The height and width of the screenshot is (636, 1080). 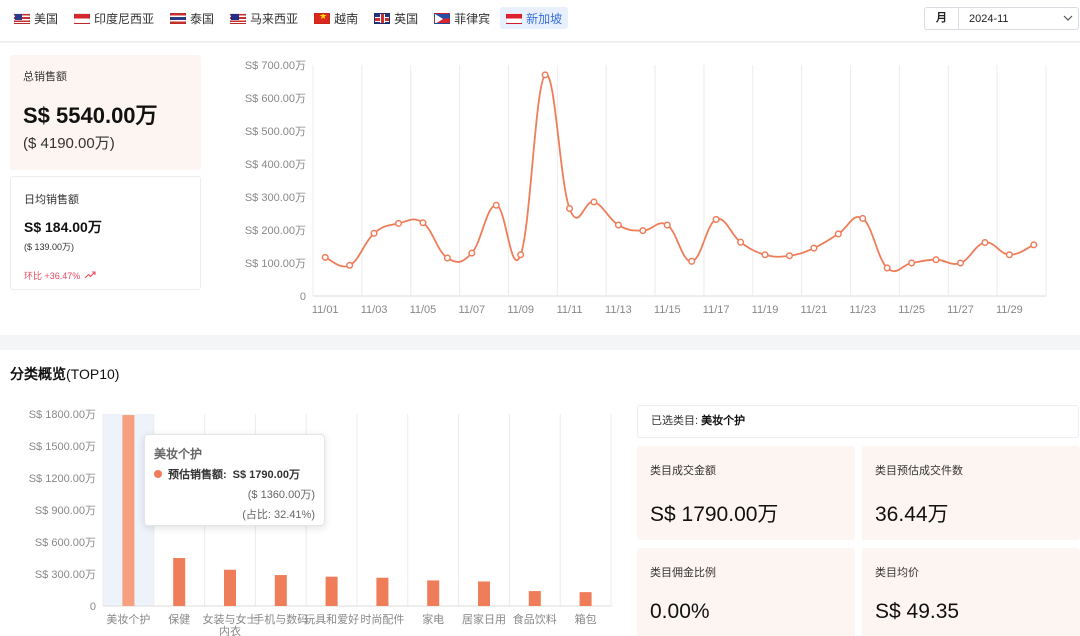 What do you see at coordinates (917, 611) in the screenshot?
I see `category-avg-price-value: S$ 49.35` at bounding box center [917, 611].